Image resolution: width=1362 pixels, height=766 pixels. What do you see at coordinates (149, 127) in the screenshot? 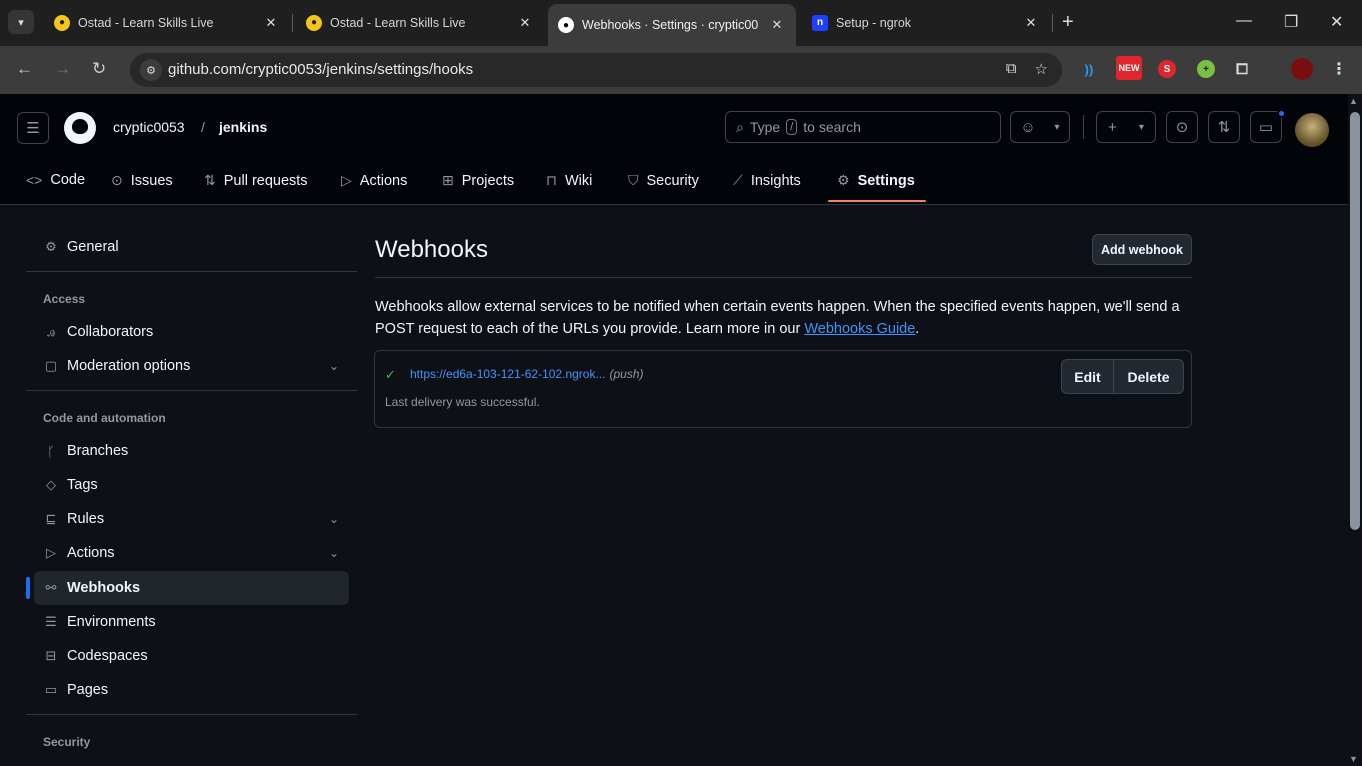
I see `repo-owner-link: cryptic0053` at bounding box center [149, 127].